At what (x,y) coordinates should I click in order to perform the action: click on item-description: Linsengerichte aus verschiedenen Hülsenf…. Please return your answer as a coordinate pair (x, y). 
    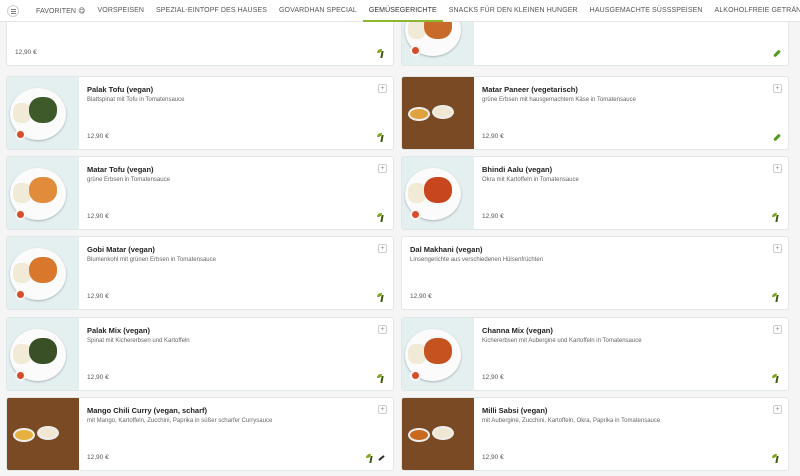
    Looking at the image, I should click on (477, 260).